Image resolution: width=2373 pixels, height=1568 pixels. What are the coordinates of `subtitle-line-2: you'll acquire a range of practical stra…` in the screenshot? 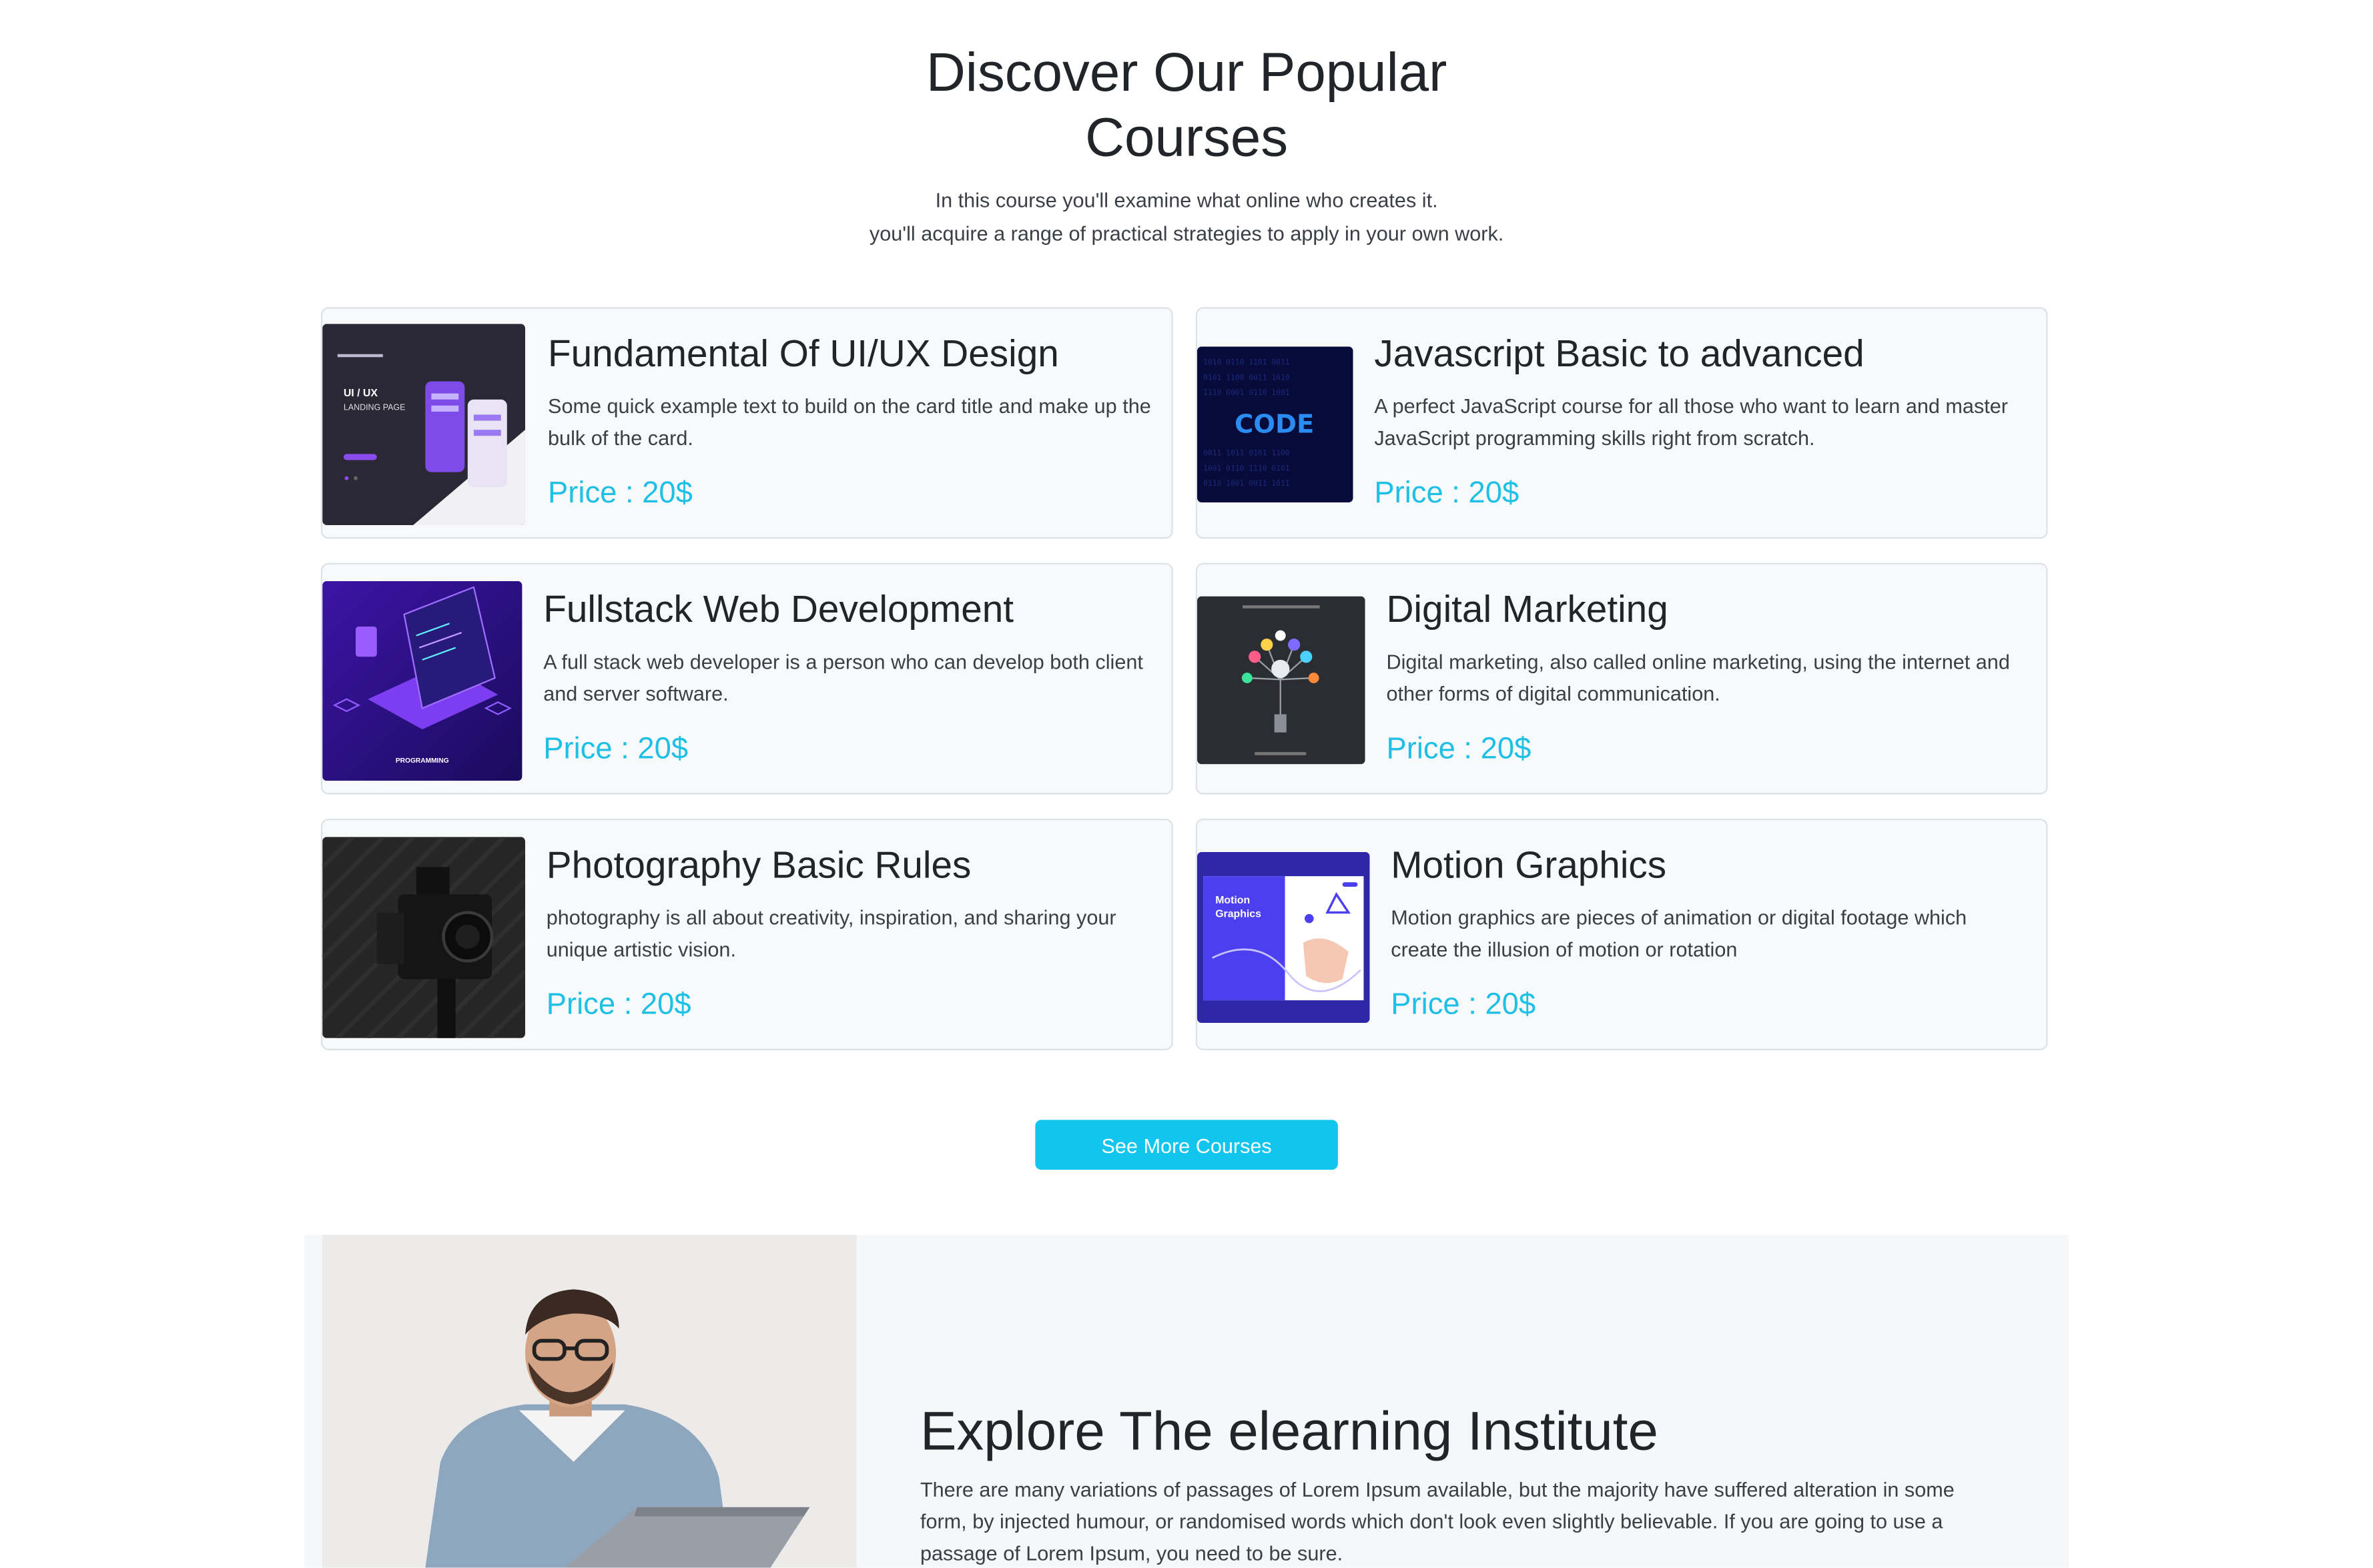 It's located at (1186, 233).